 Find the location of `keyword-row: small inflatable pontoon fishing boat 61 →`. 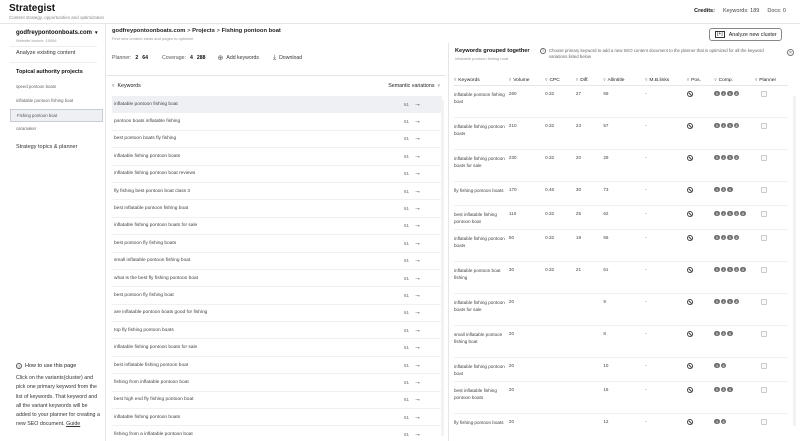

keyword-row: small inflatable pontoon fishing boat 61 → is located at coordinates (277, 261).